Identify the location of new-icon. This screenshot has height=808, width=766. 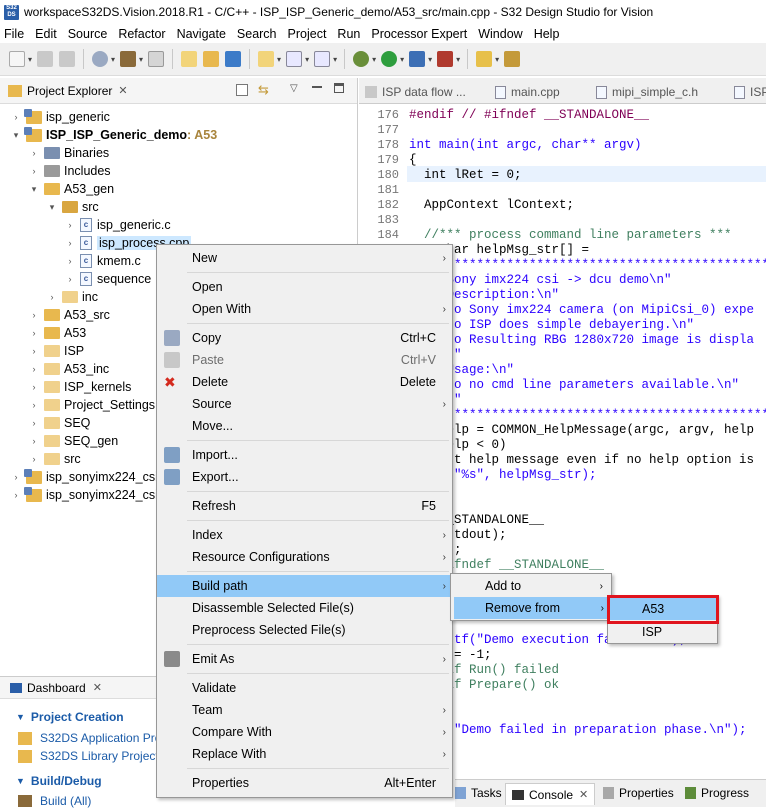
(17, 59).